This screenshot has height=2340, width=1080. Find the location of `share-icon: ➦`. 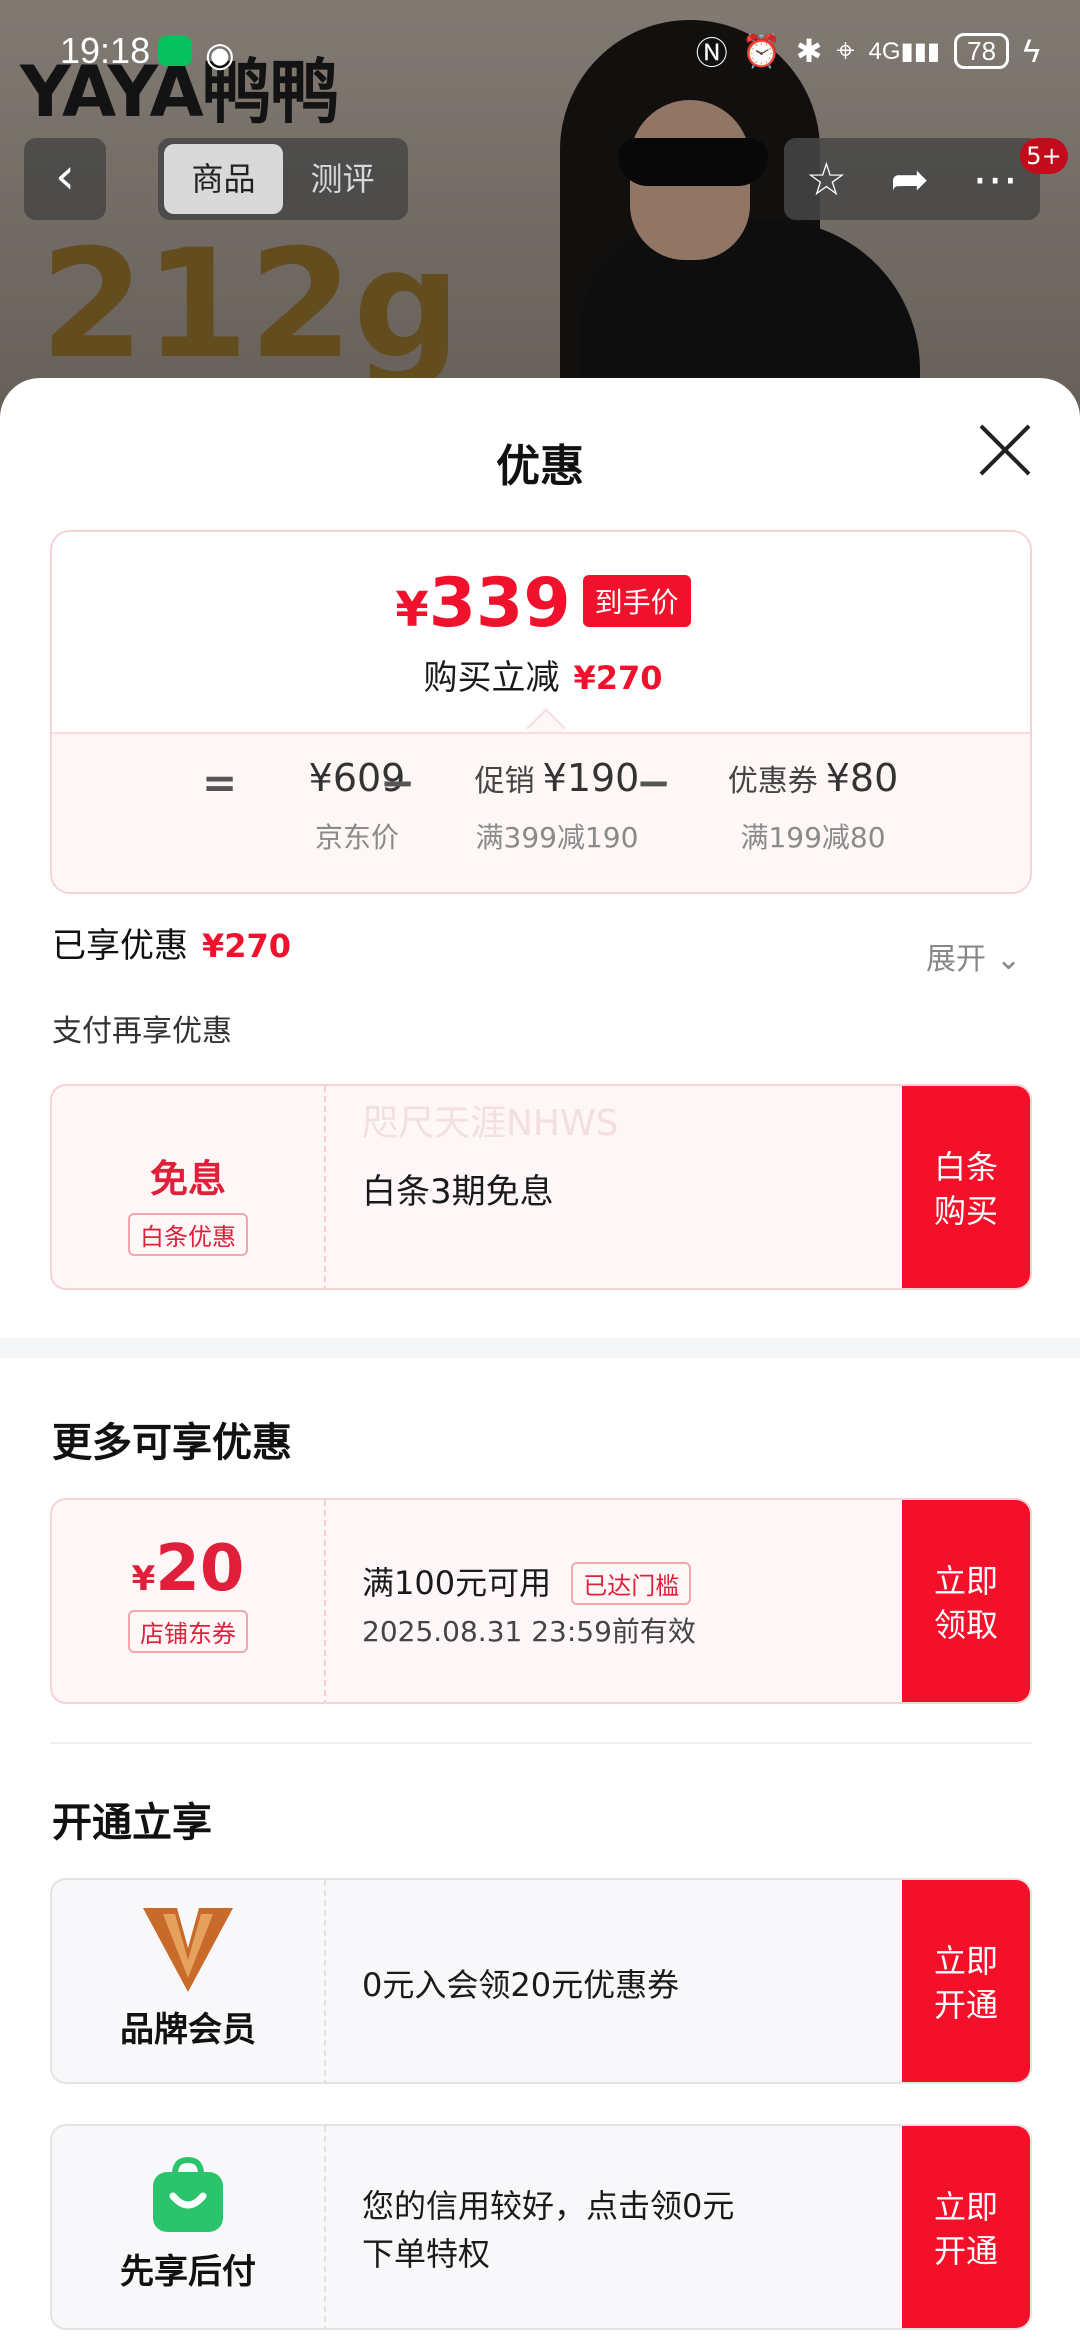

share-icon: ➦ is located at coordinates (909, 179).